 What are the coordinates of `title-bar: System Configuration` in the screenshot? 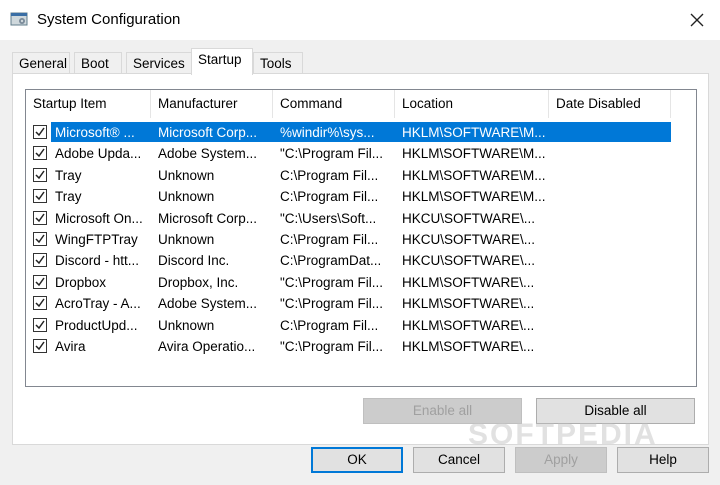 It's located at (360, 20).